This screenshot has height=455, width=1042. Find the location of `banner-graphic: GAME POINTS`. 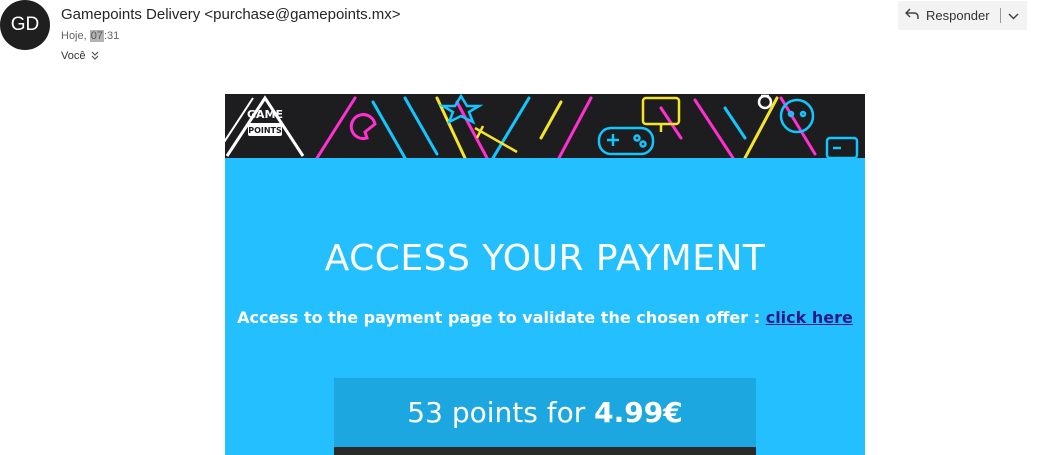

banner-graphic: GAME POINTS is located at coordinates (542, 126).